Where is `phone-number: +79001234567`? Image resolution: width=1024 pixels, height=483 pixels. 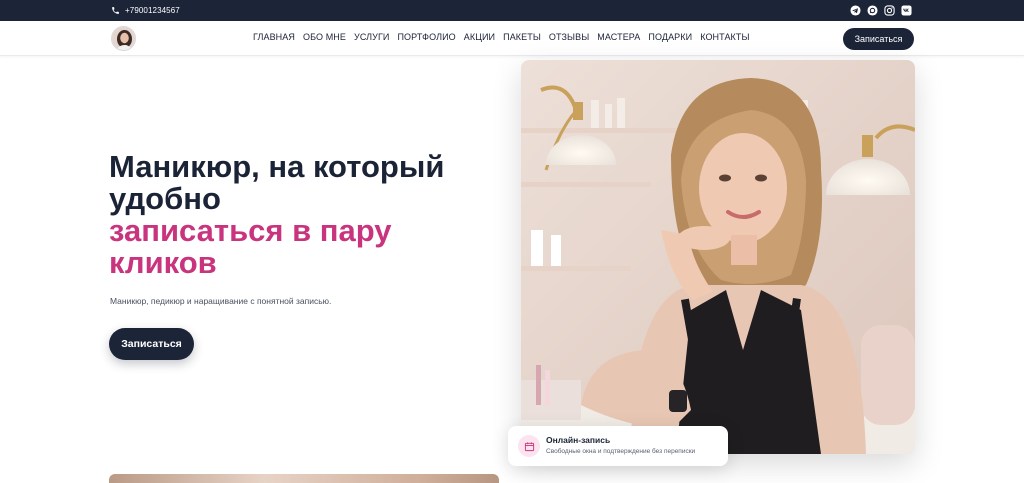 phone-number: +79001234567 is located at coordinates (152, 10).